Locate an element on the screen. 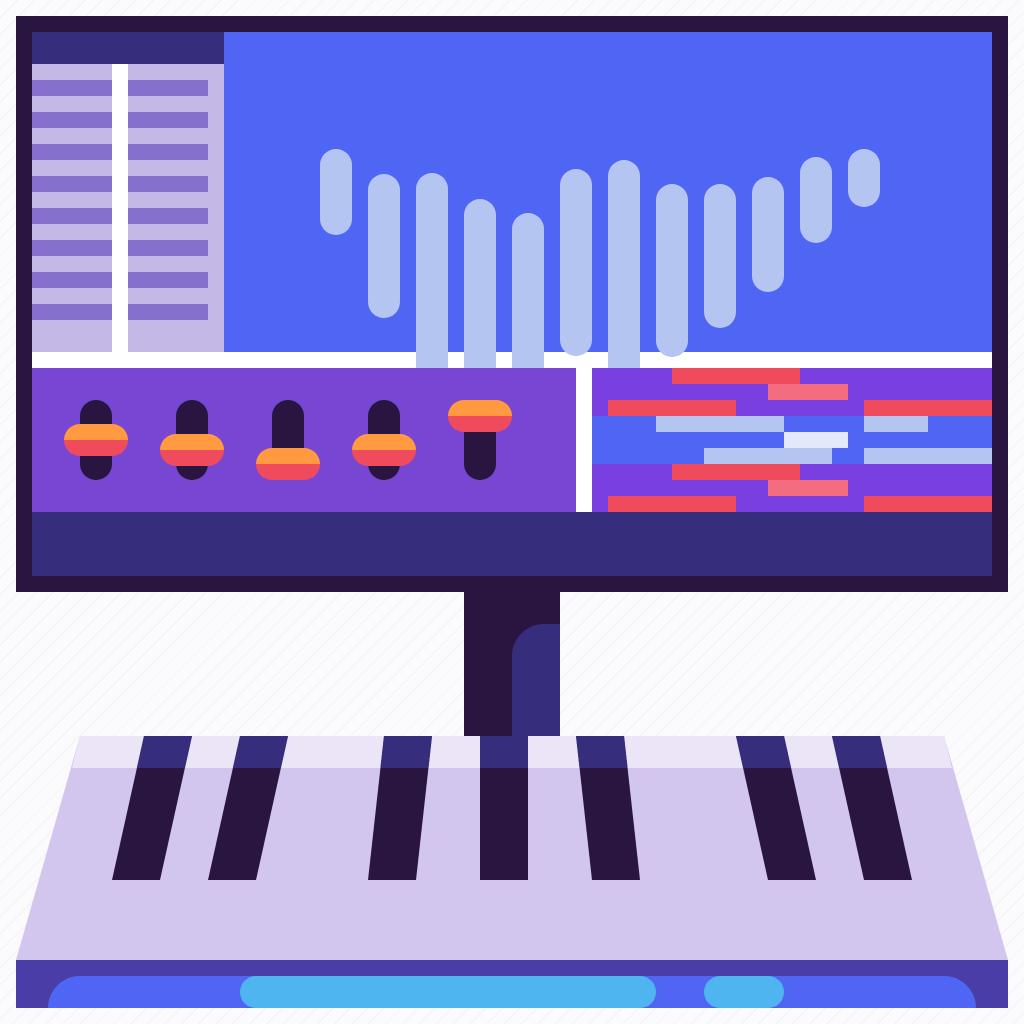  black-key-tops is located at coordinates (512, 752).